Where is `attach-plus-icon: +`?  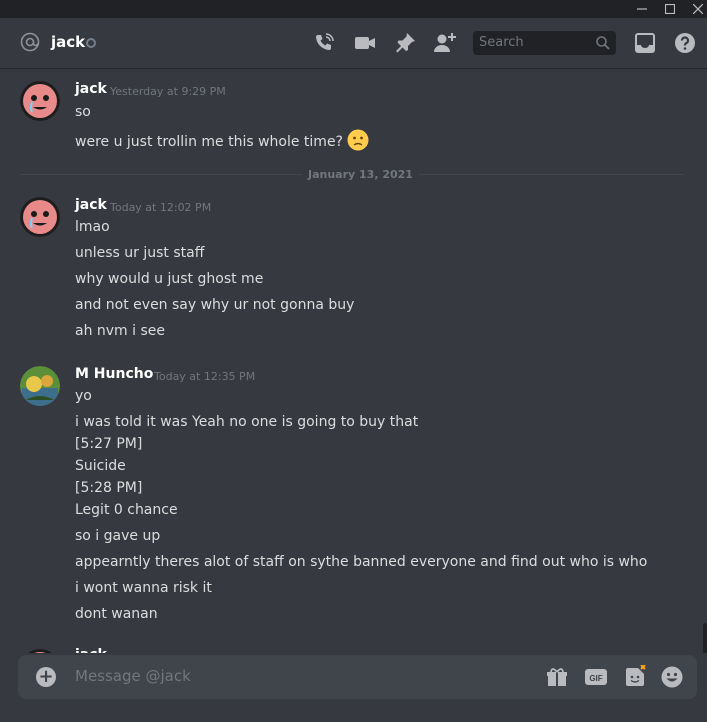 attach-plus-icon: + is located at coordinates (46, 677).